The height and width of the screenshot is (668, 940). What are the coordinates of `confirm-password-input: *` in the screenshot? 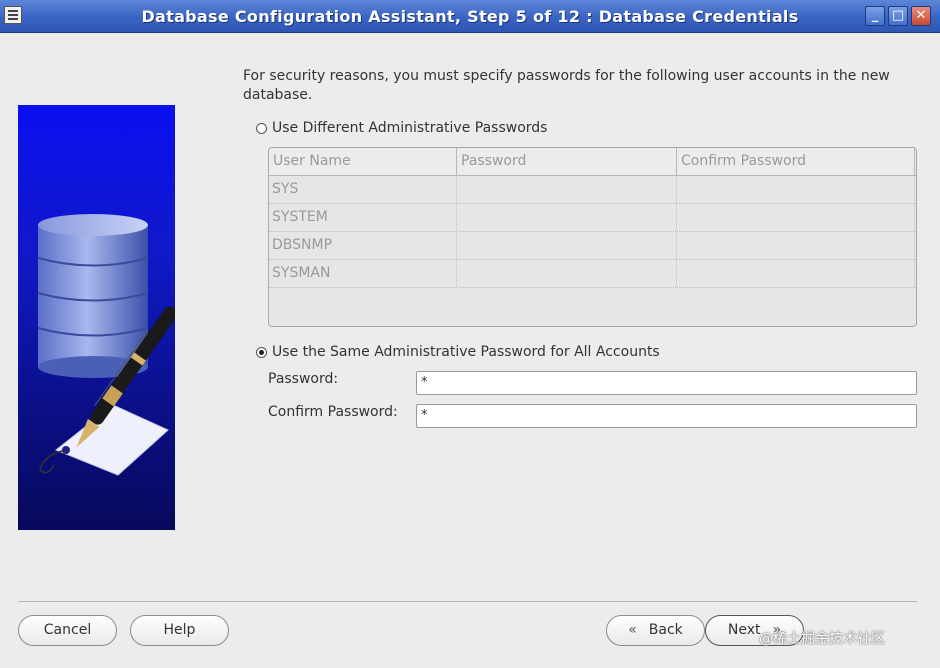 It's located at (666, 416).